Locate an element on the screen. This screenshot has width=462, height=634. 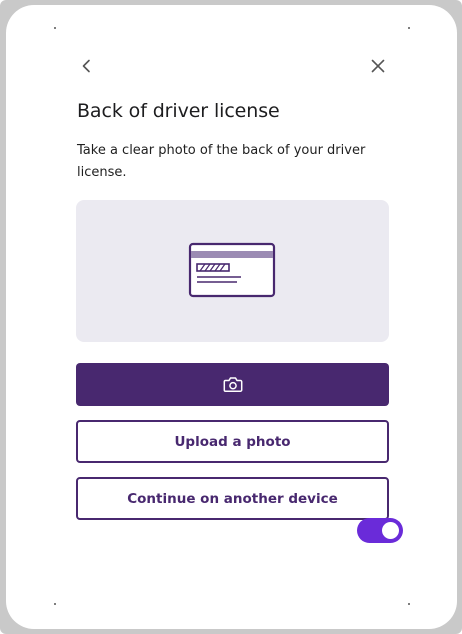
card-back-icon is located at coordinates (231, 270).